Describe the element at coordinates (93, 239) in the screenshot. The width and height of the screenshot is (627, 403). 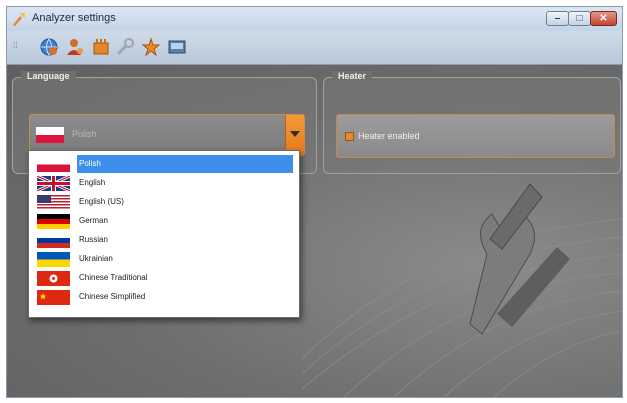
I see `language-option-label: Russian` at that location.